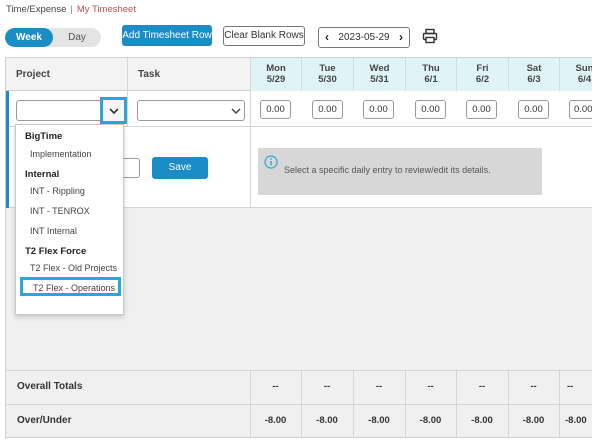 This screenshot has height=444, width=592. I want to click on day-date: 6/4, so click(584, 79).